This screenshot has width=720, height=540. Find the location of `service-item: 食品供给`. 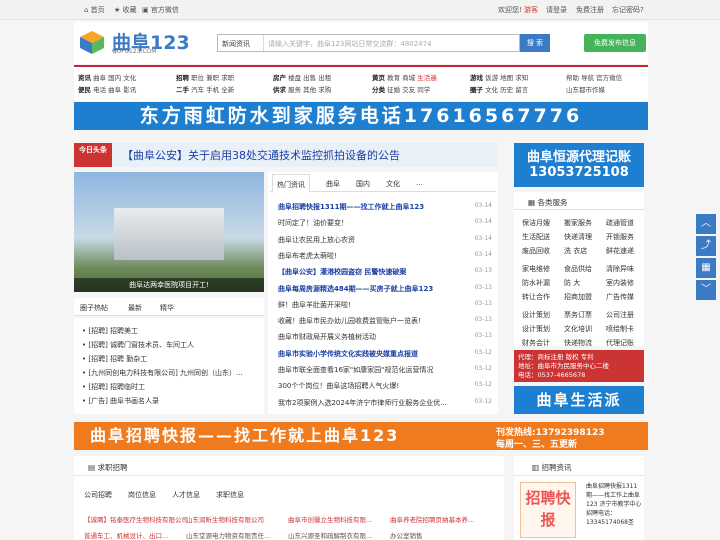

service-item: 食品供给 is located at coordinates (578, 269).